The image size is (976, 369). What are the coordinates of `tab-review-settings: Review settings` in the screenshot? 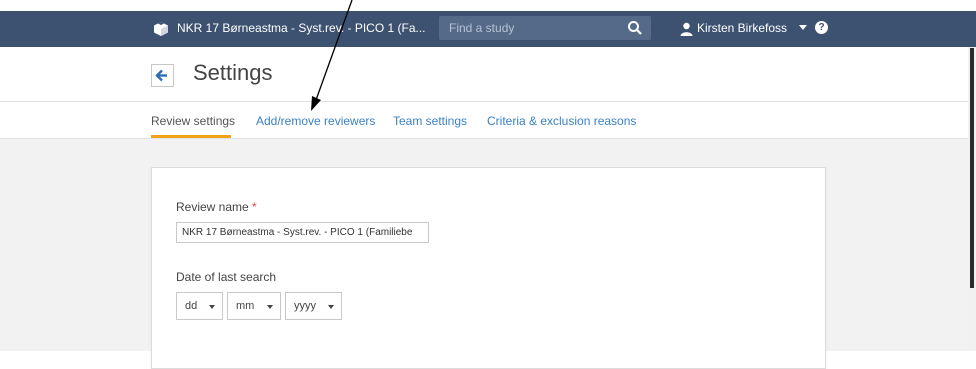 It's located at (193, 121).